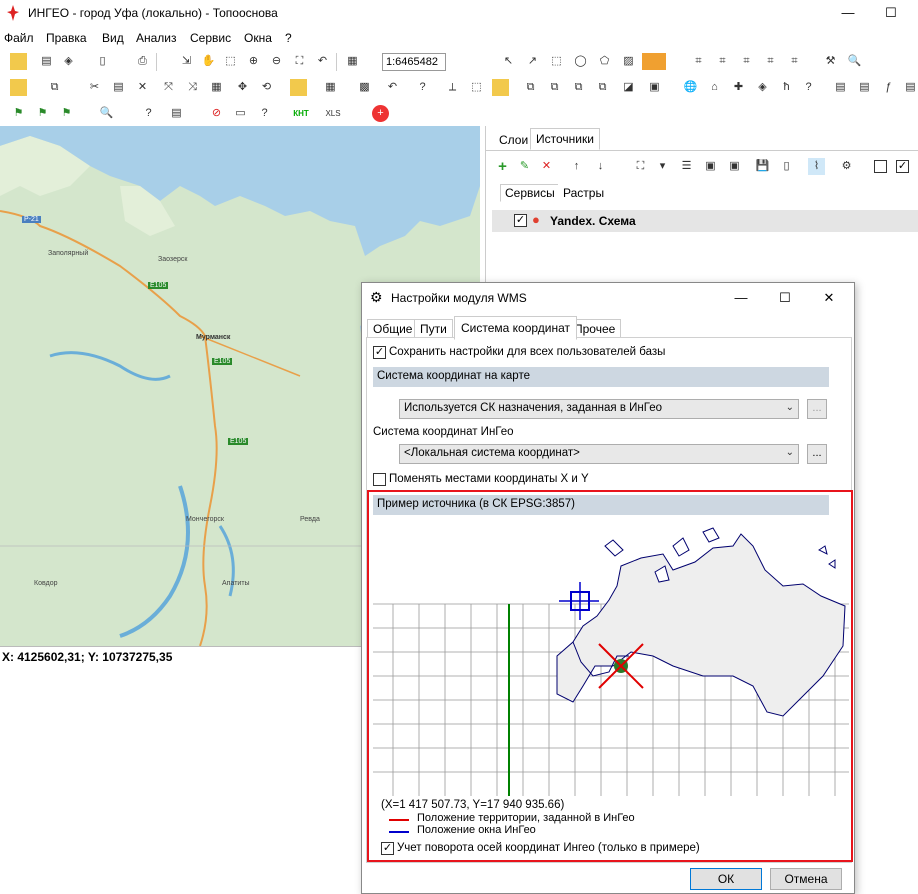 The width and height of the screenshot is (918, 894). I want to click on edit-nodes-icon: ⌗, so click(698, 61).